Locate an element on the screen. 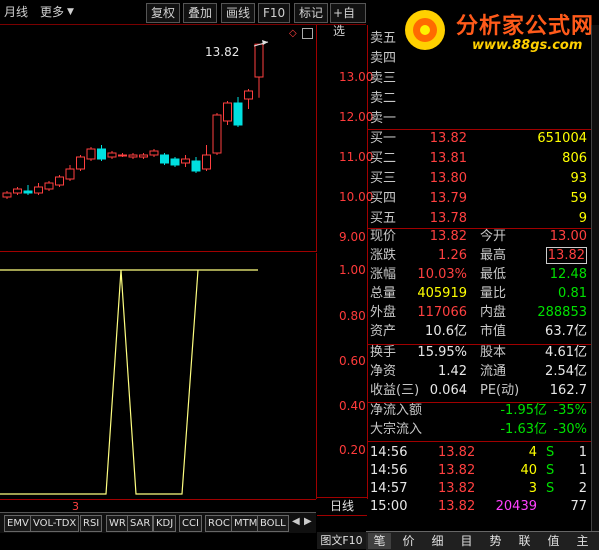 The height and width of the screenshot is (550, 599). side-tab: 势 is located at coordinates (495, 541).